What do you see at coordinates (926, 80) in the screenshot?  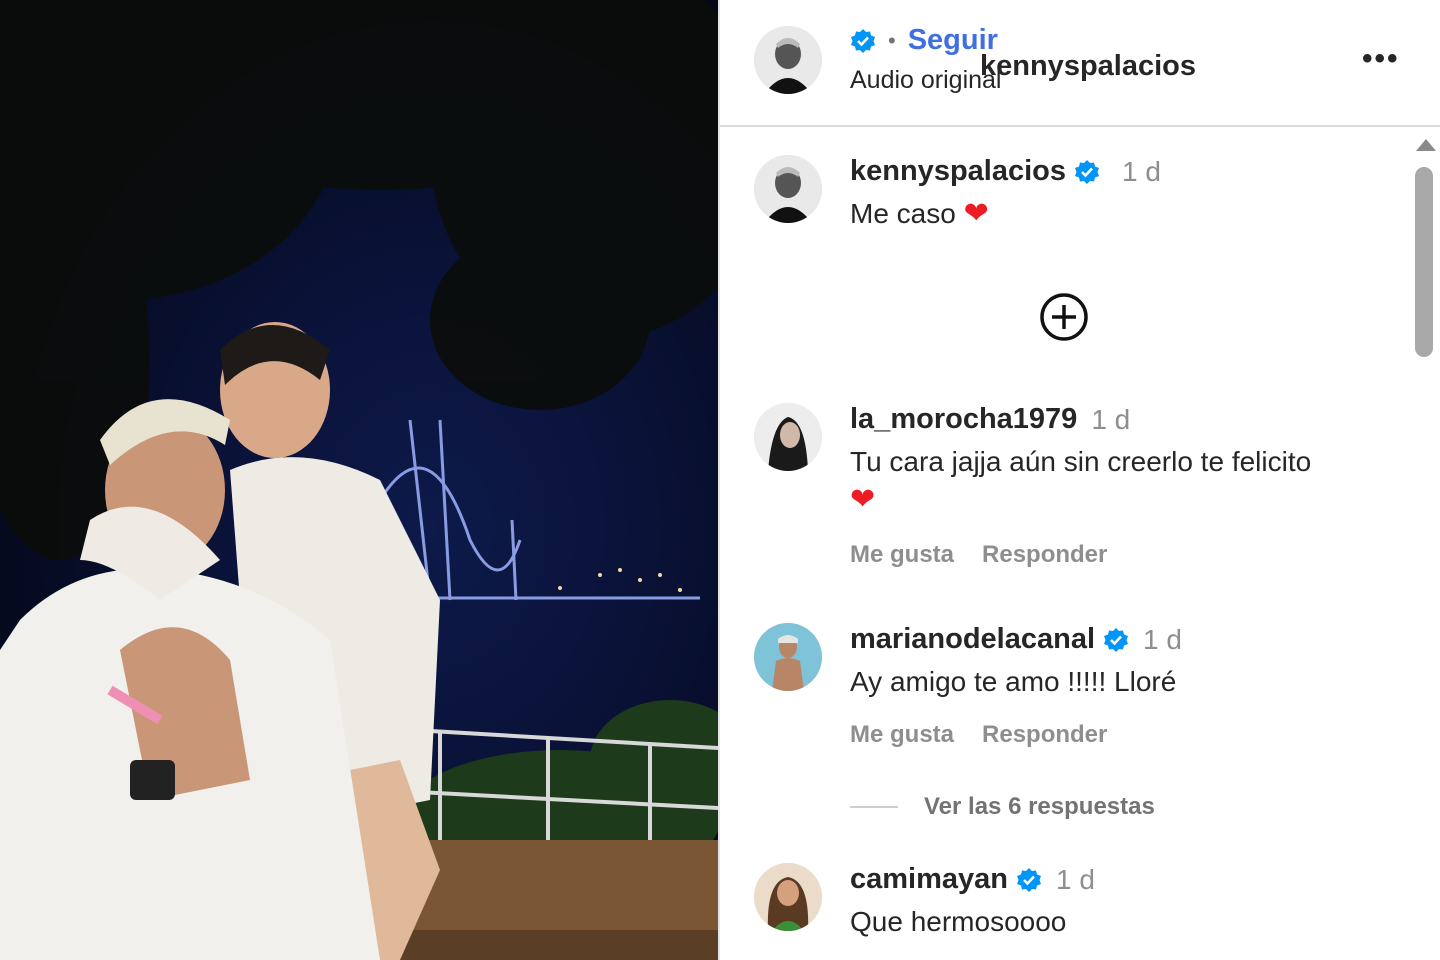 I see `audio-label: Audio original` at bounding box center [926, 80].